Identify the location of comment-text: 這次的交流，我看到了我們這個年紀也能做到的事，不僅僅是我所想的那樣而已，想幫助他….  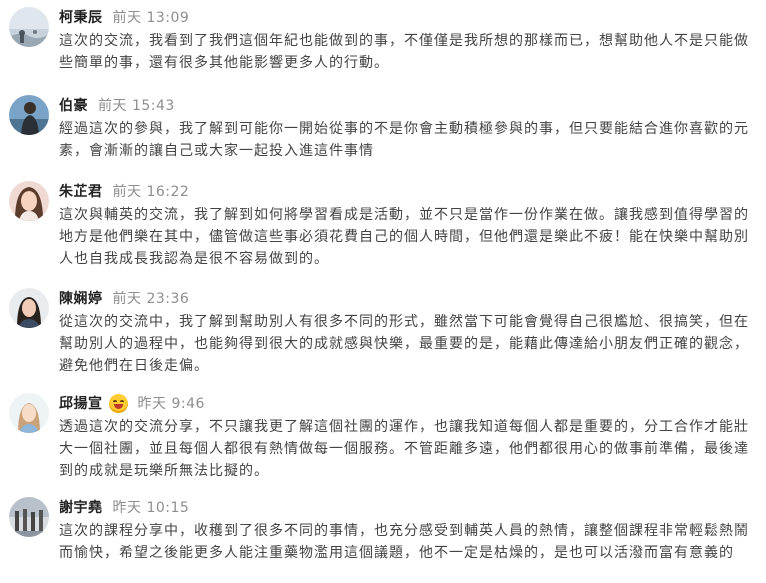
(404, 52).